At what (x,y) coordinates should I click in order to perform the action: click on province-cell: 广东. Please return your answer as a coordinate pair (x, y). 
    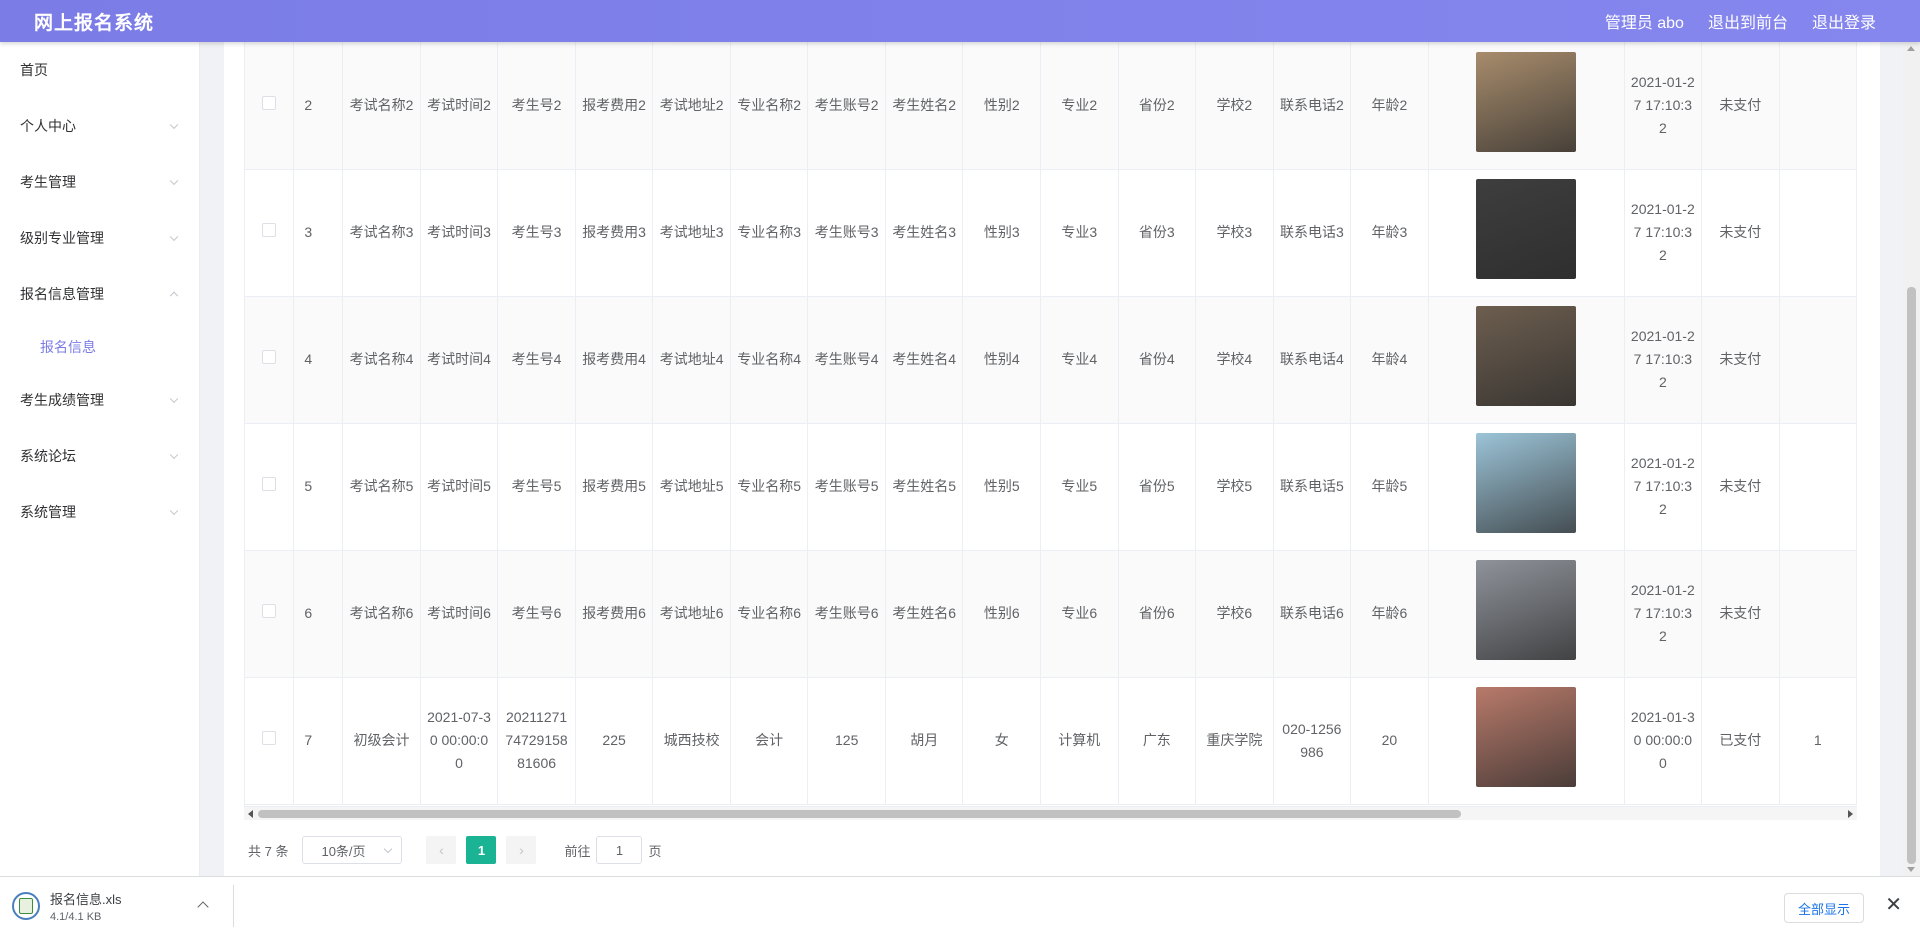
    Looking at the image, I should click on (1157, 741).